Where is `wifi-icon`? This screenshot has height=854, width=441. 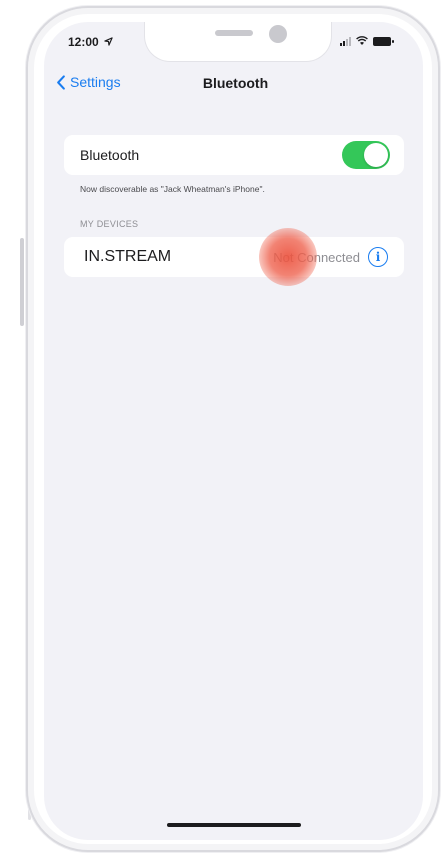
wifi-icon is located at coordinates (362, 40).